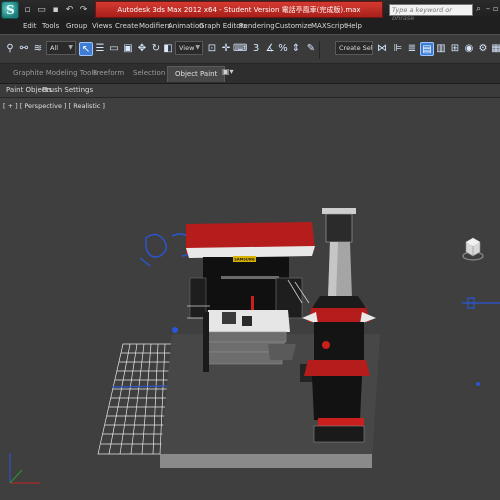 Image resolution: width=500 pixels, height=500 pixels. I want to click on layer-manager-icon: ≣, so click(412, 49).